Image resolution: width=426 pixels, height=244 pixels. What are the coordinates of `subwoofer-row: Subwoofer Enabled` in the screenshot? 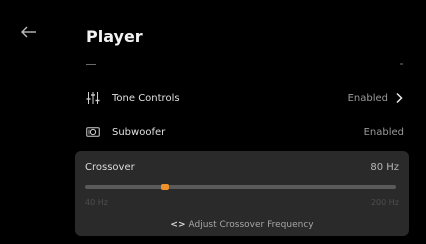 It's located at (245, 132).